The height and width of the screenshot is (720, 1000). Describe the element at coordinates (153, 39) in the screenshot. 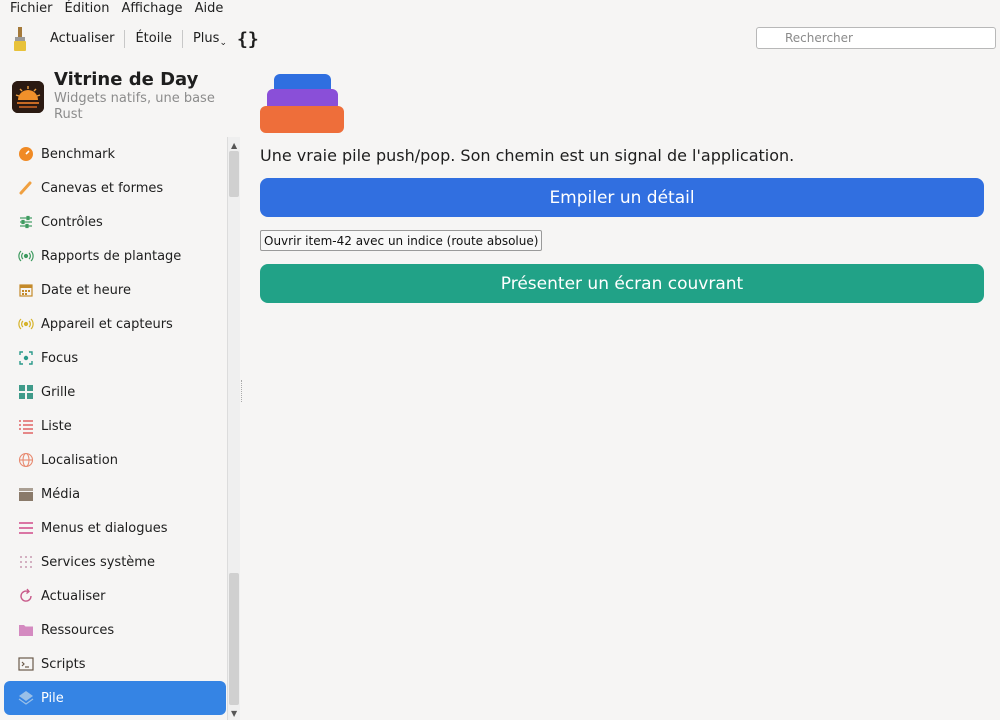

I see `star-button: Étoile` at that location.